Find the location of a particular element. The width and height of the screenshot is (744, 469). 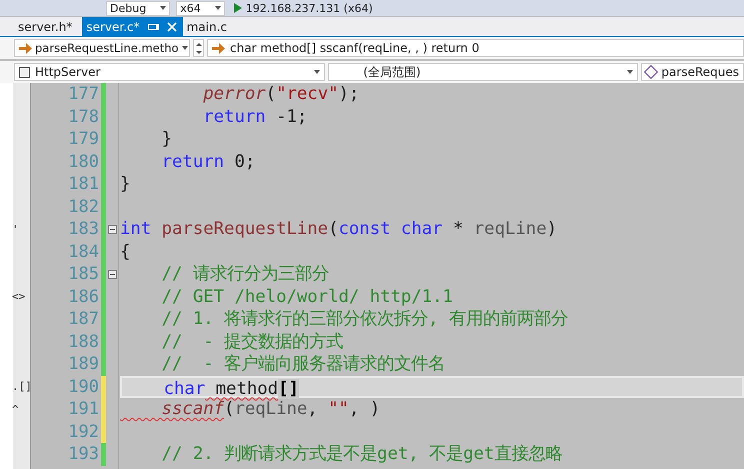

spin-control is located at coordinates (198, 48).